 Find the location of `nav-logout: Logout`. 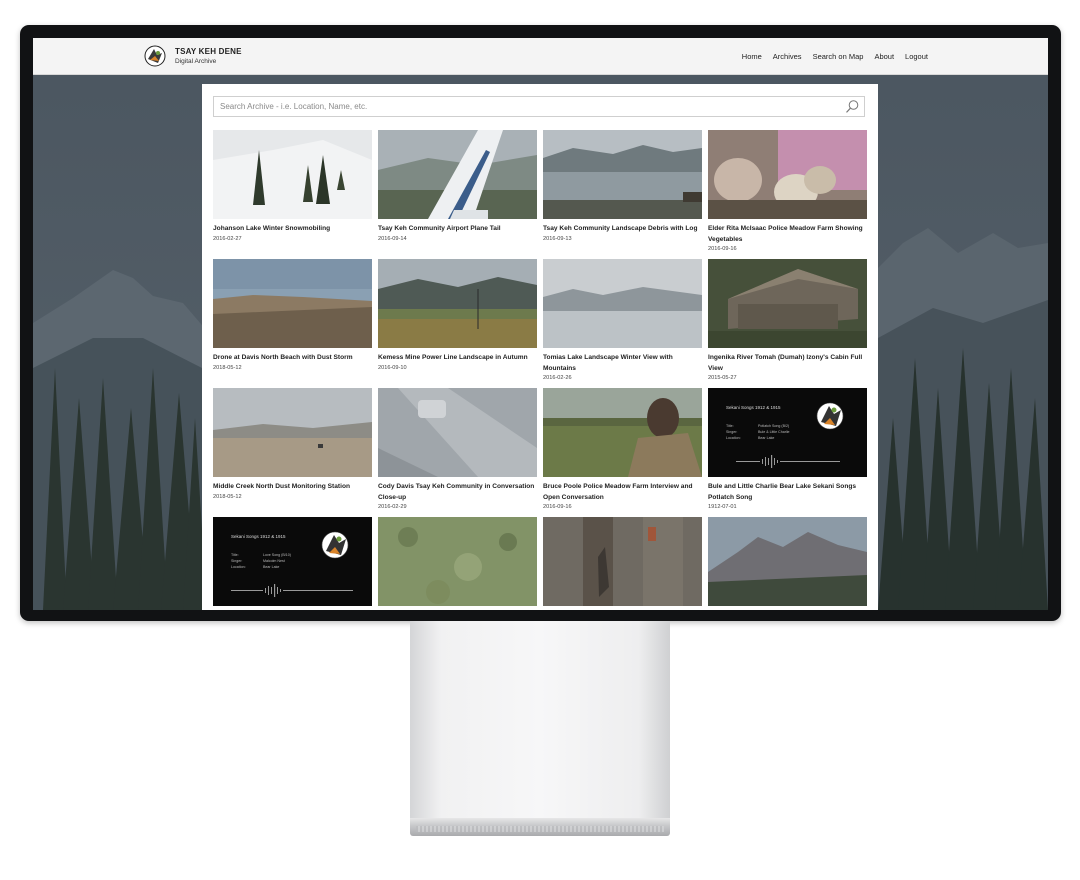

nav-logout: Logout is located at coordinates (916, 56).